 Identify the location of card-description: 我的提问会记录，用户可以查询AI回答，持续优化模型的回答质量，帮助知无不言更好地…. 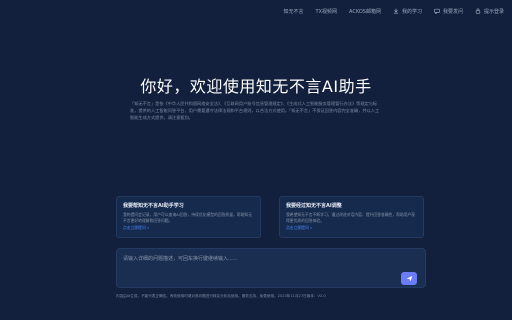
(188, 217).